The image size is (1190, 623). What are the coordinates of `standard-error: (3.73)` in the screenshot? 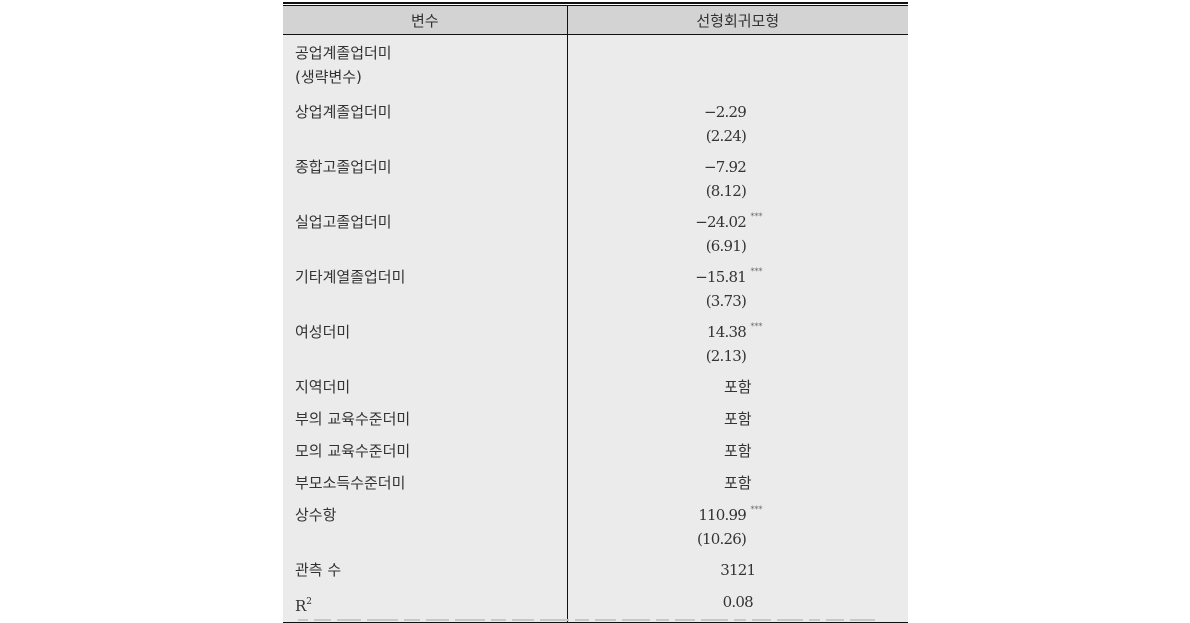 It's located at (726, 301).